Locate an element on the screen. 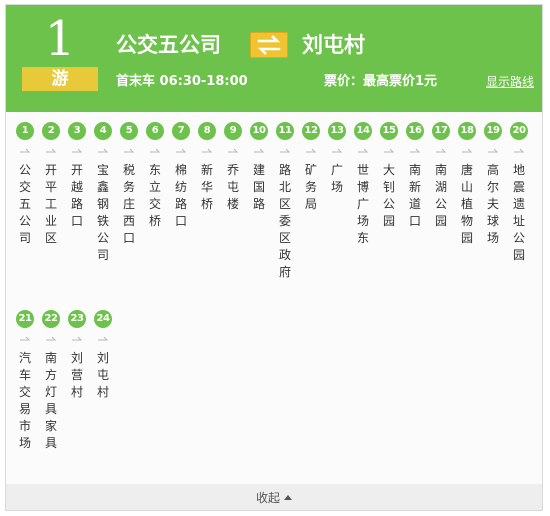  stop-number-badge: 7 is located at coordinates (181, 131).